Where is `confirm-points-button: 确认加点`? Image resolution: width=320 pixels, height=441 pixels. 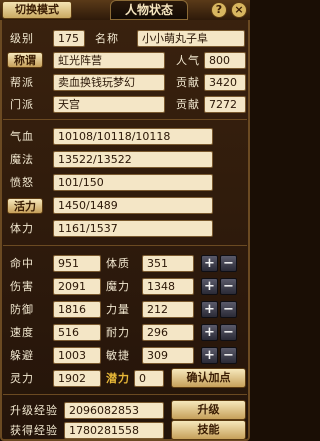 confirm-points-button: 确认加点 is located at coordinates (208, 378).